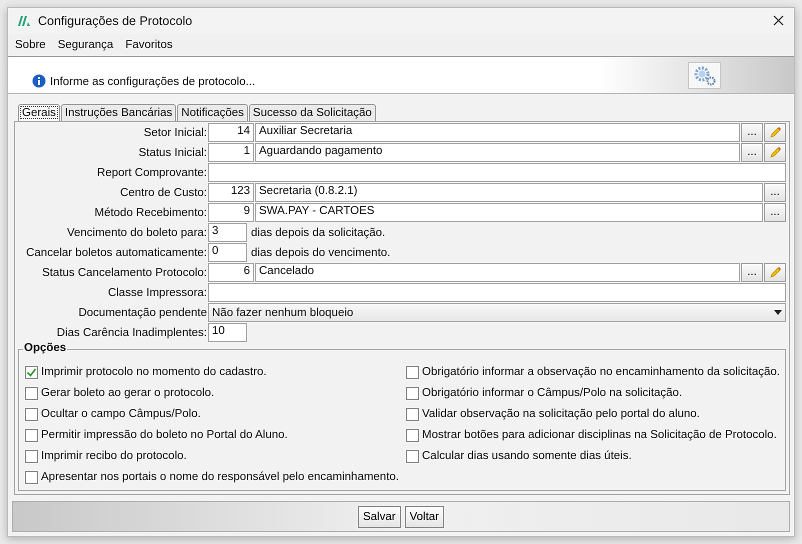 This screenshot has width=802, height=544. What do you see at coordinates (212, 113) in the screenshot?
I see `tab: Notificações` at bounding box center [212, 113].